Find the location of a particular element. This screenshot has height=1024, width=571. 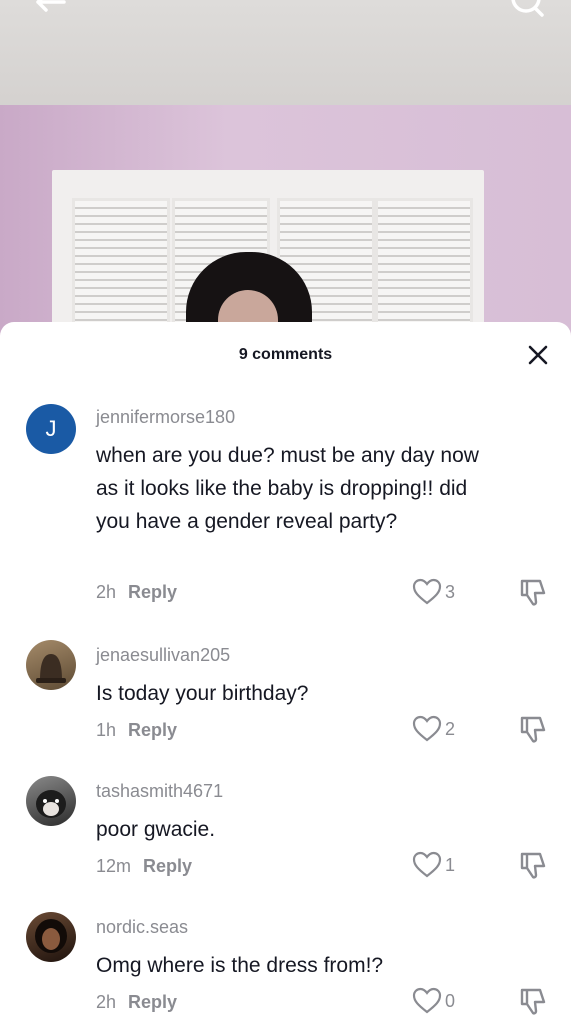

search-icon is located at coordinates (527, 10).